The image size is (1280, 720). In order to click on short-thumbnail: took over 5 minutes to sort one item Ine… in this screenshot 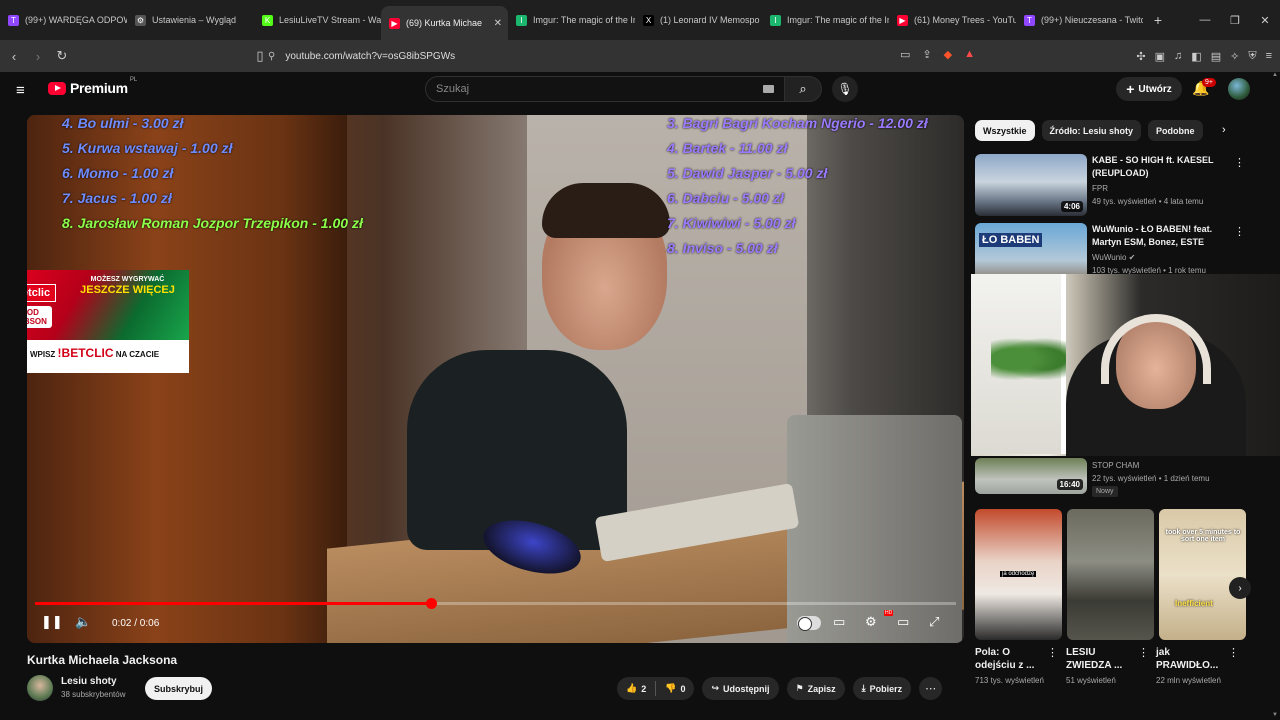, I will do `click(1202, 574)`.